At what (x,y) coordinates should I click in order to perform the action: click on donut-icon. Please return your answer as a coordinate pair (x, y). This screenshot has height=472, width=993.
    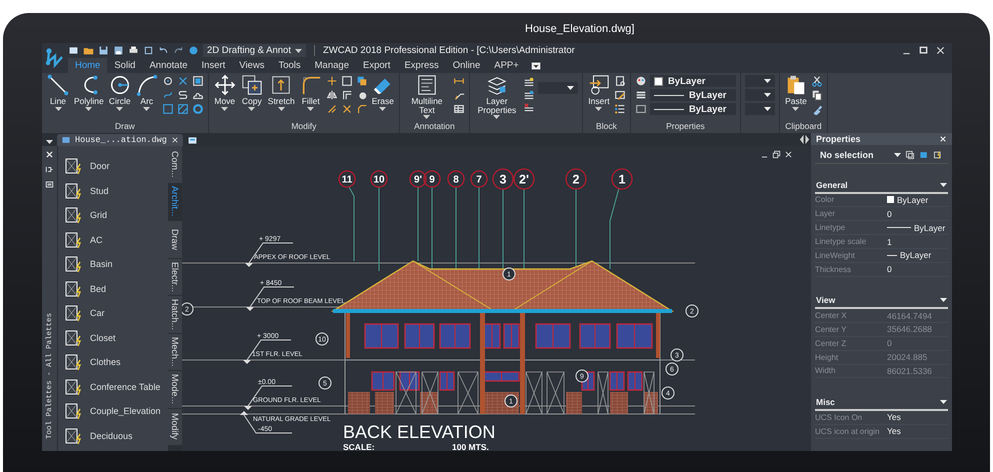
    Looking at the image, I should click on (198, 109).